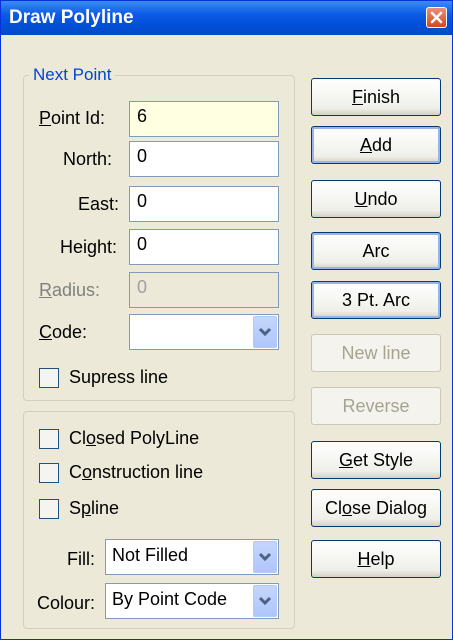  What do you see at coordinates (376, 508) in the screenshot?
I see `close-dialog-button: Close Dialog` at bounding box center [376, 508].